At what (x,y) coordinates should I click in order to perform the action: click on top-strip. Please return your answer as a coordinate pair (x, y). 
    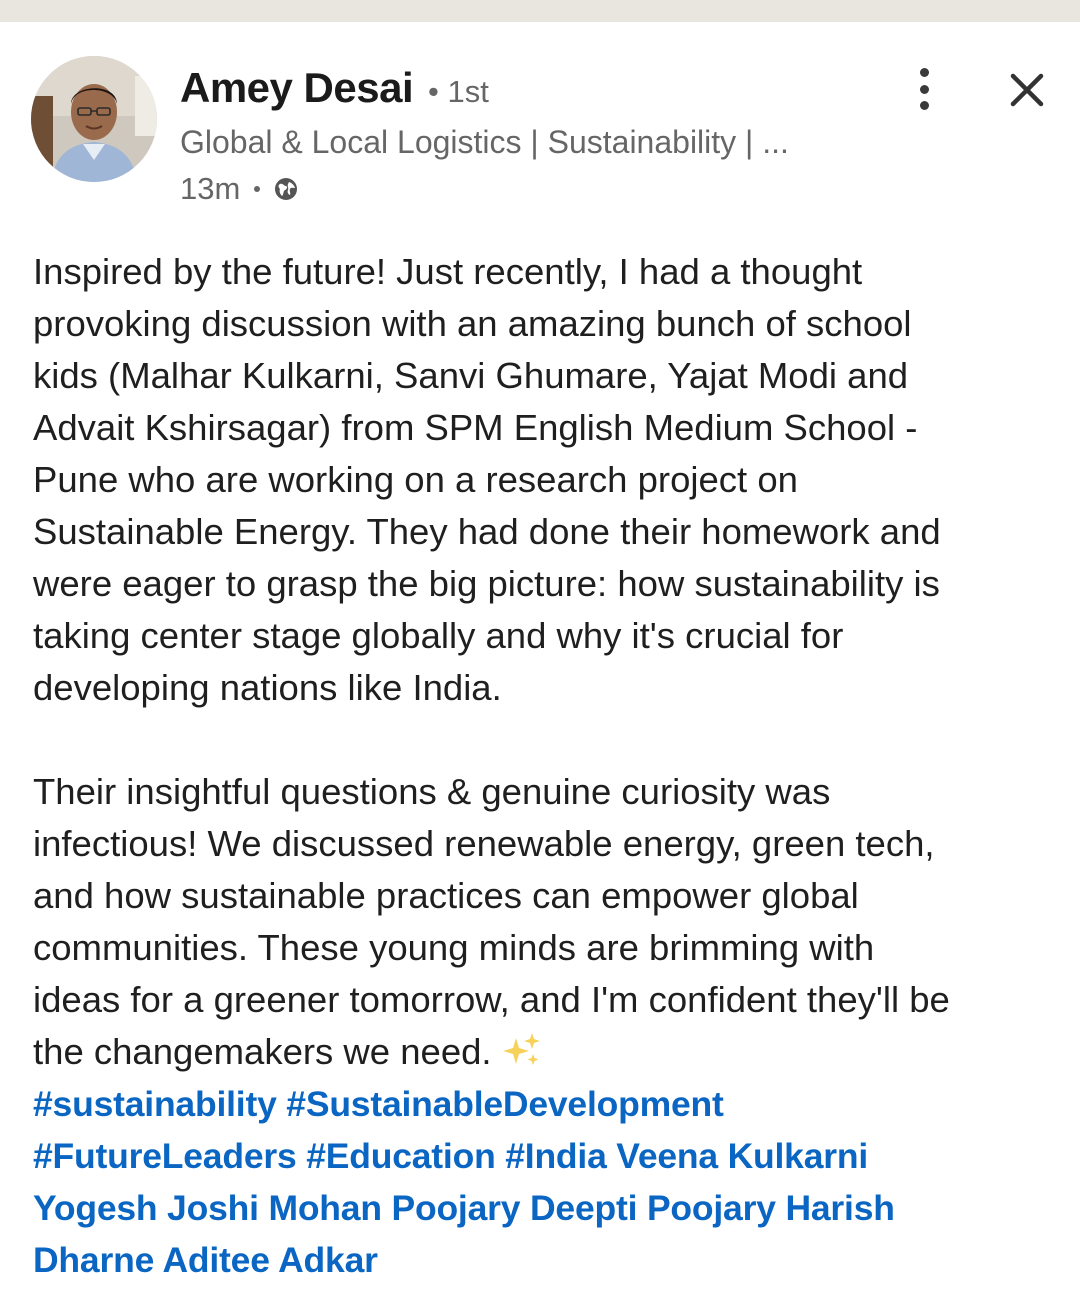
    Looking at the image, I should click on (540, 11).